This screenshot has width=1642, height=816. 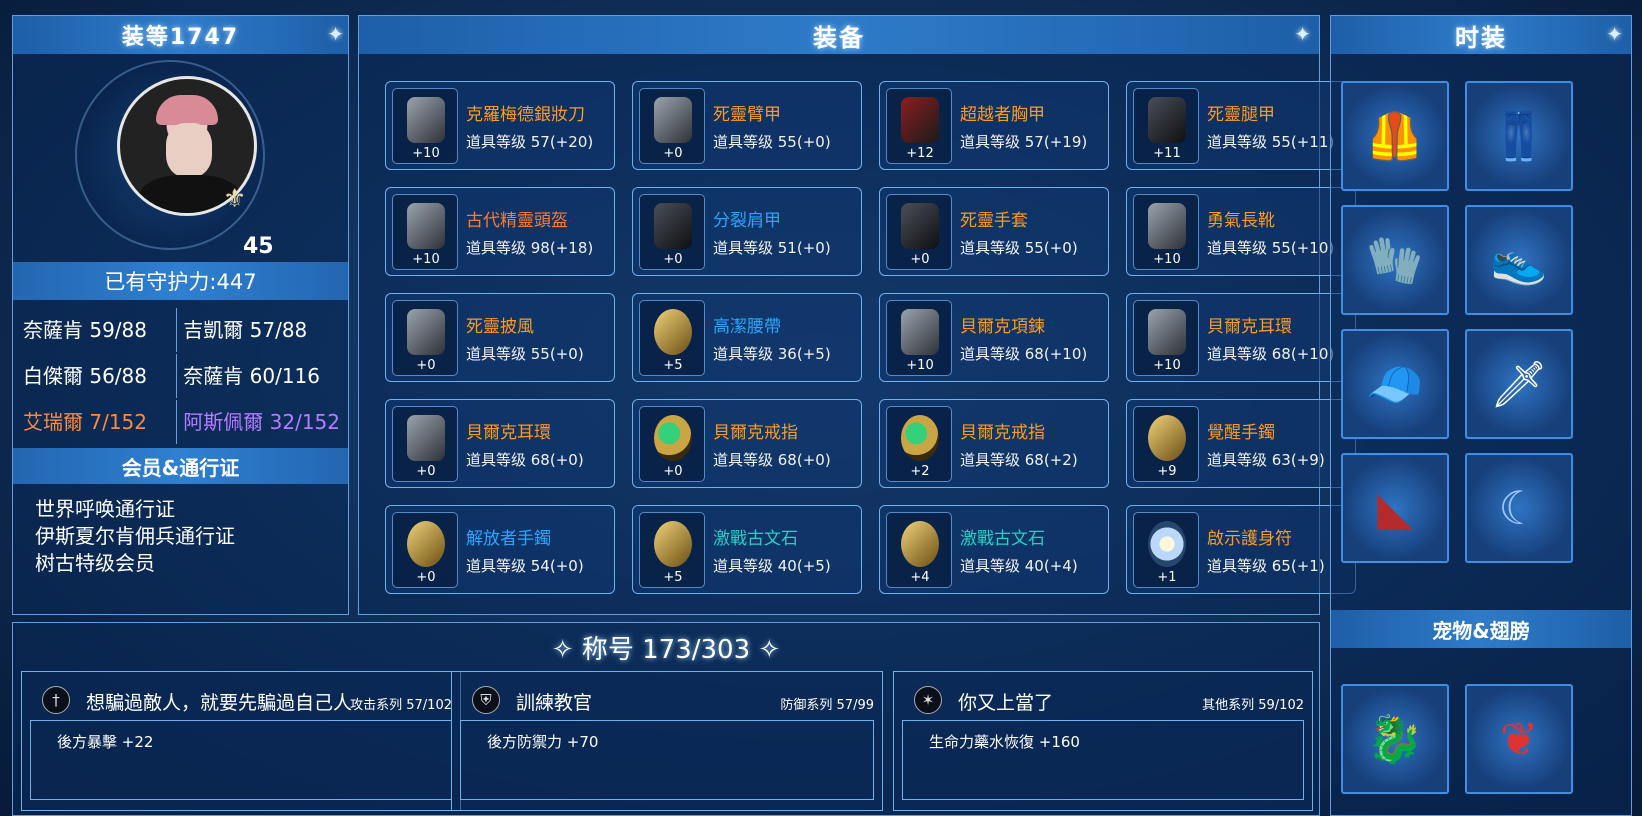 What do you see at coordinates (500, 549) in the screenshot?
I see `equipment-slot: +0 解放者手鐲 道具等级 54(+0)` at bounding box center [500, 549].